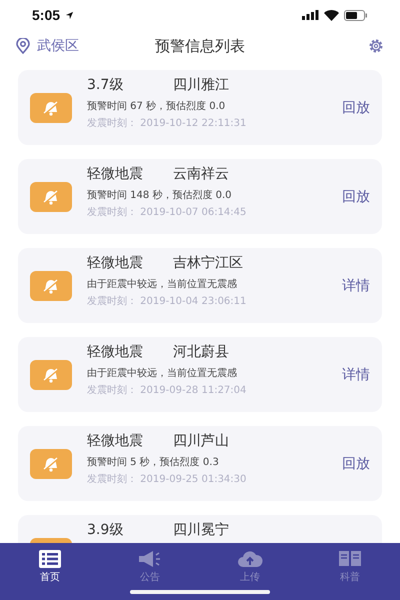  What do you see at coordinates (310, 15) in the screenshot?
I see `signal-icon` at bounding box center [310, 15].